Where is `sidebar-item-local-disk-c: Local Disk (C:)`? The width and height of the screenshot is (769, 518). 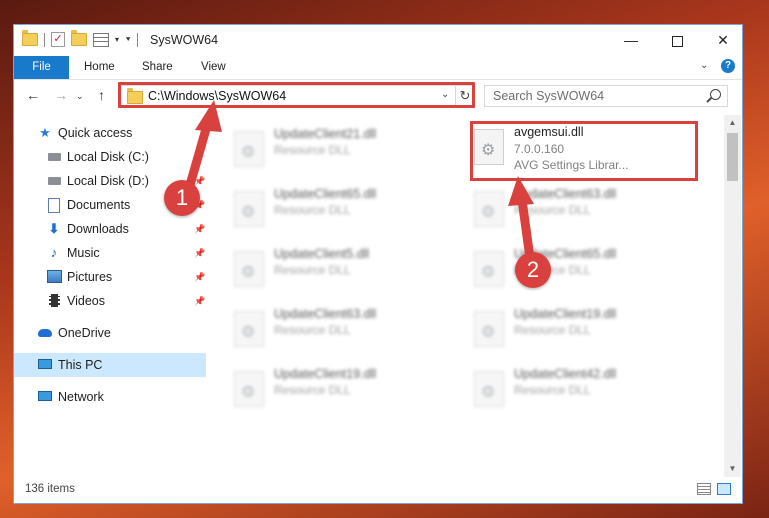 sidebar-item-local-disk-c: Local Disk (C:) is located at coordinates (110, 157).